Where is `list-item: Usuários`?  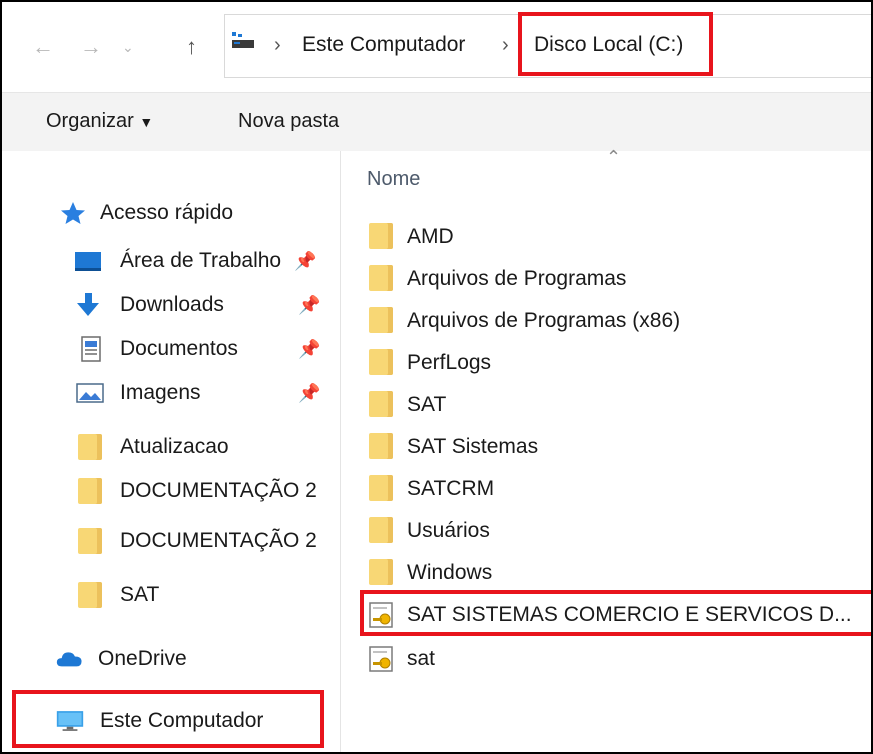
list-item: Usuários is located at coordinates (617, 531).